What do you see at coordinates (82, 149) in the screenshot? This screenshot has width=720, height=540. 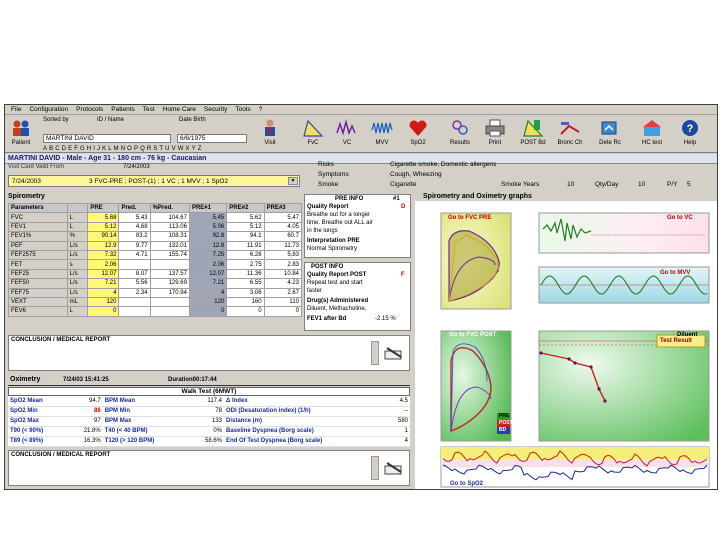 I see `alpha-letter-g: G` at bounding box center [82, 149].